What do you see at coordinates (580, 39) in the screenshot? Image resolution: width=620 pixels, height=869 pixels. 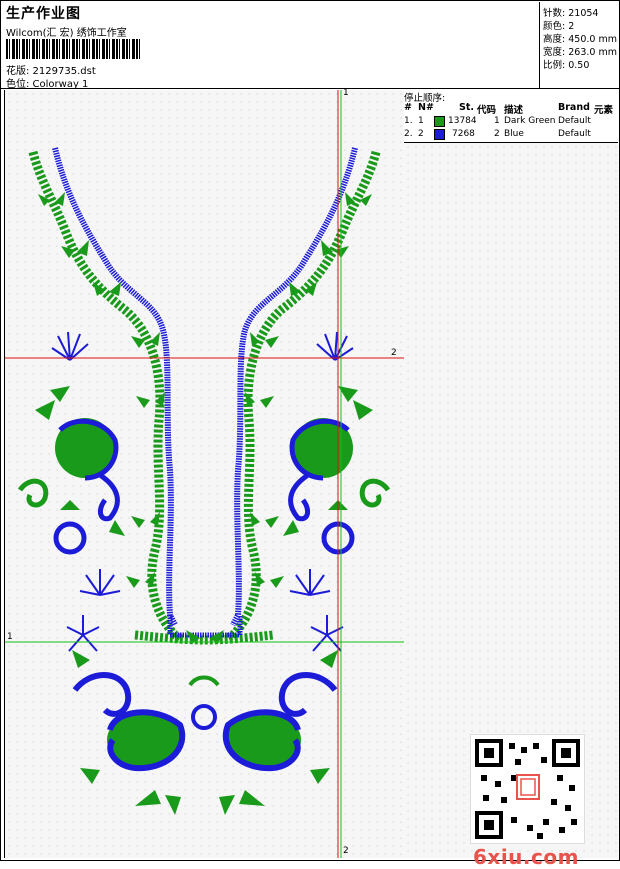 I see `stat-height: 高度: 450.0 mm` at bounding box center [580, 39].